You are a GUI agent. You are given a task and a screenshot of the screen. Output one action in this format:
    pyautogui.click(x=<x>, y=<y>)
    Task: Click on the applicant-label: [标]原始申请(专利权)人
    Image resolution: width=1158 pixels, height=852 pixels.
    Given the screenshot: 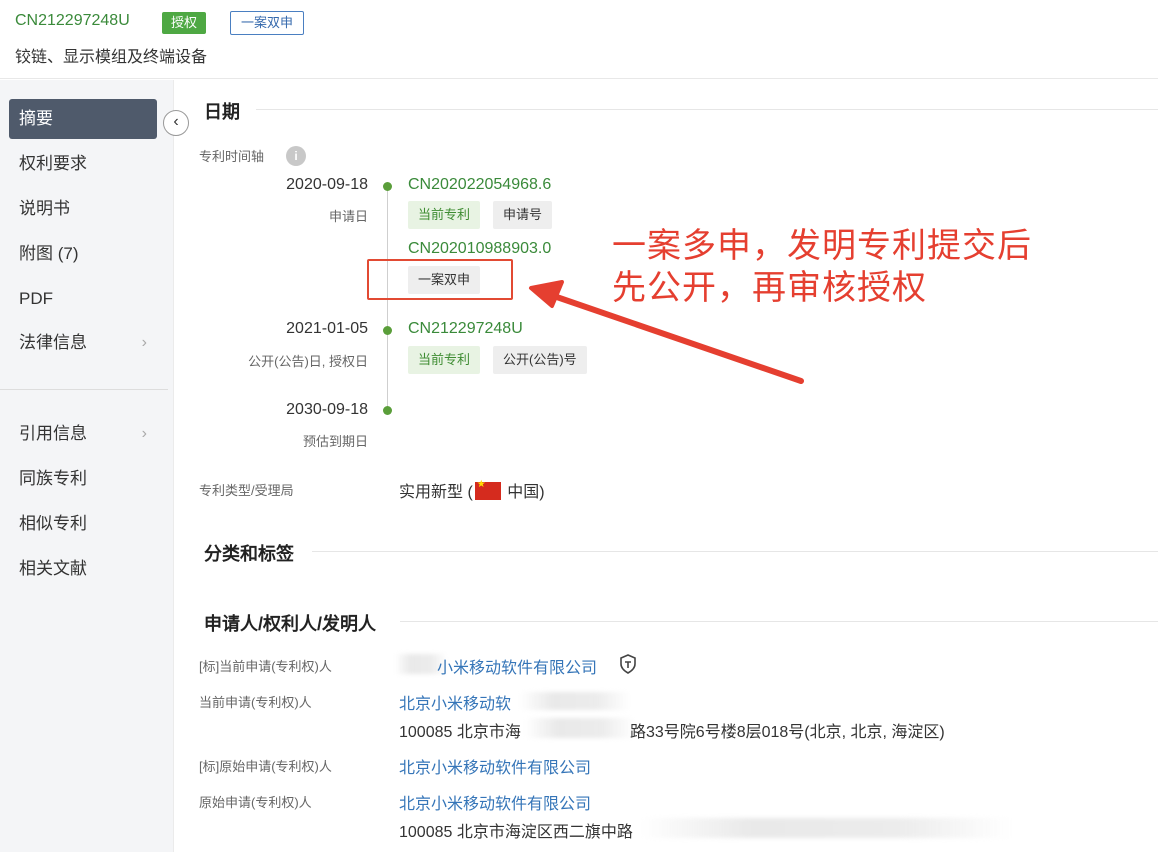 What is the action you would take?
    pyautogui.click(x=265, y=766)
    